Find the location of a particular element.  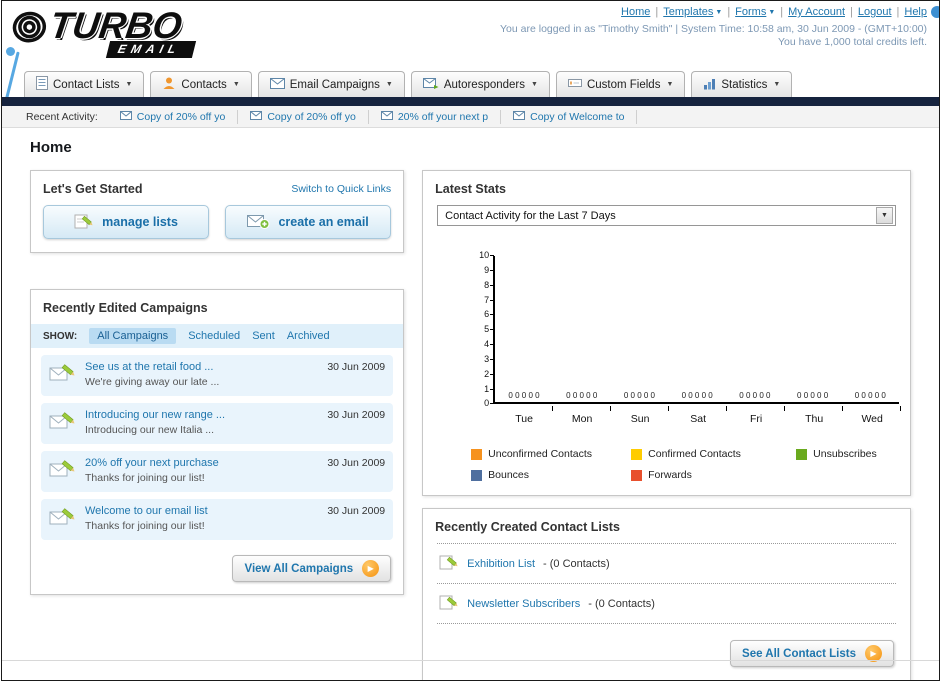

link-help: Help is located at coordinates (915, 12).